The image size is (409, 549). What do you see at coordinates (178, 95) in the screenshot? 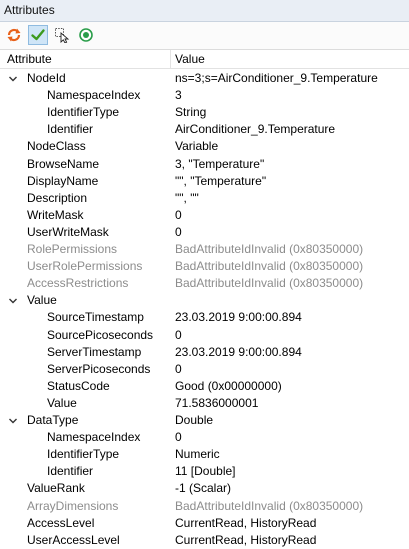
I see `attribute-value: 3` at bounding box center [178, 95].